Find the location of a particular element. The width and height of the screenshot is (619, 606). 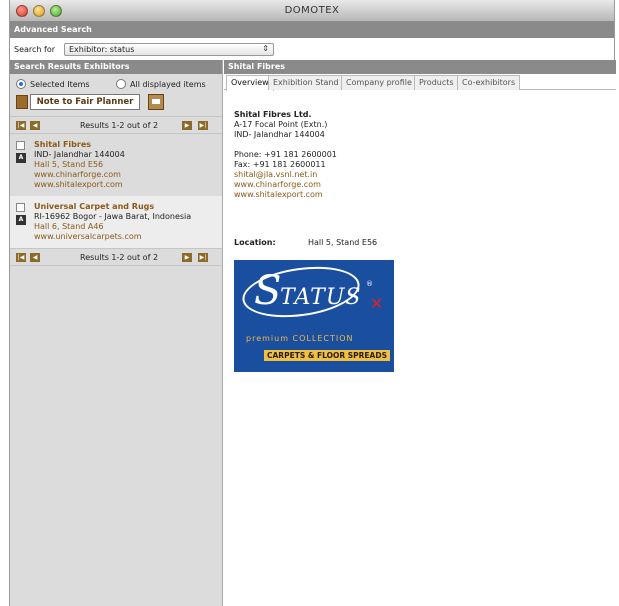

printer-icon is located at coordinates (156, 102).